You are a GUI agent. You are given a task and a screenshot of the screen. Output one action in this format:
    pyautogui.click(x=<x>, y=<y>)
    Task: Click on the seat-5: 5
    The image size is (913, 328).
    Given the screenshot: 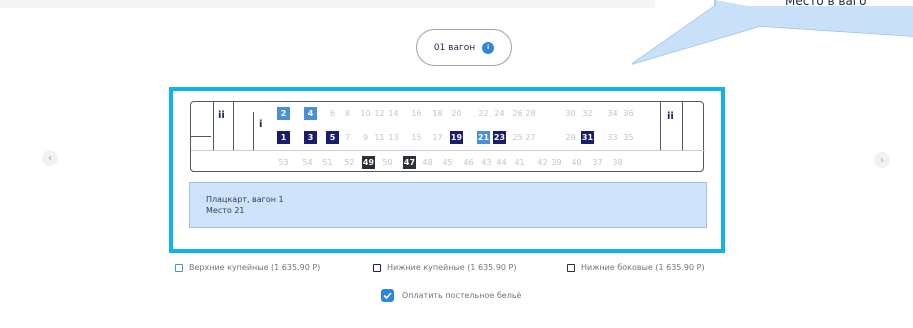 What is the action you would take?
    pyautogui.click(x=332, y=137)
    